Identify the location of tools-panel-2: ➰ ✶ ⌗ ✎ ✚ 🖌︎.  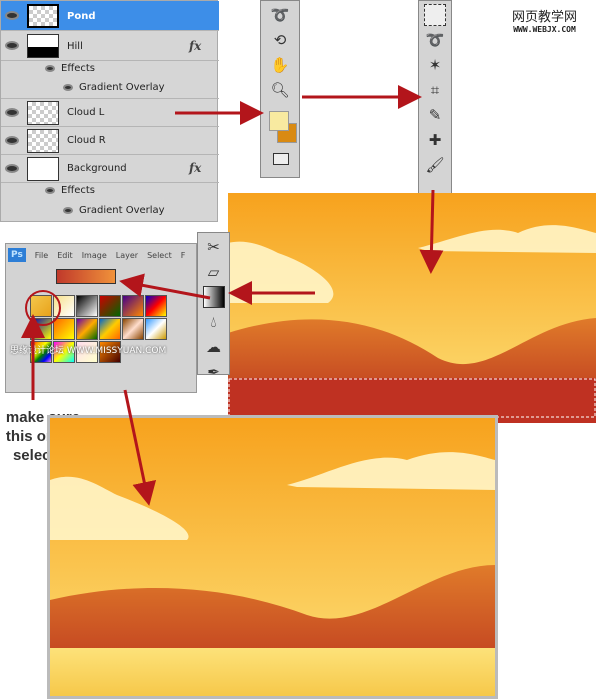
(435, 97).